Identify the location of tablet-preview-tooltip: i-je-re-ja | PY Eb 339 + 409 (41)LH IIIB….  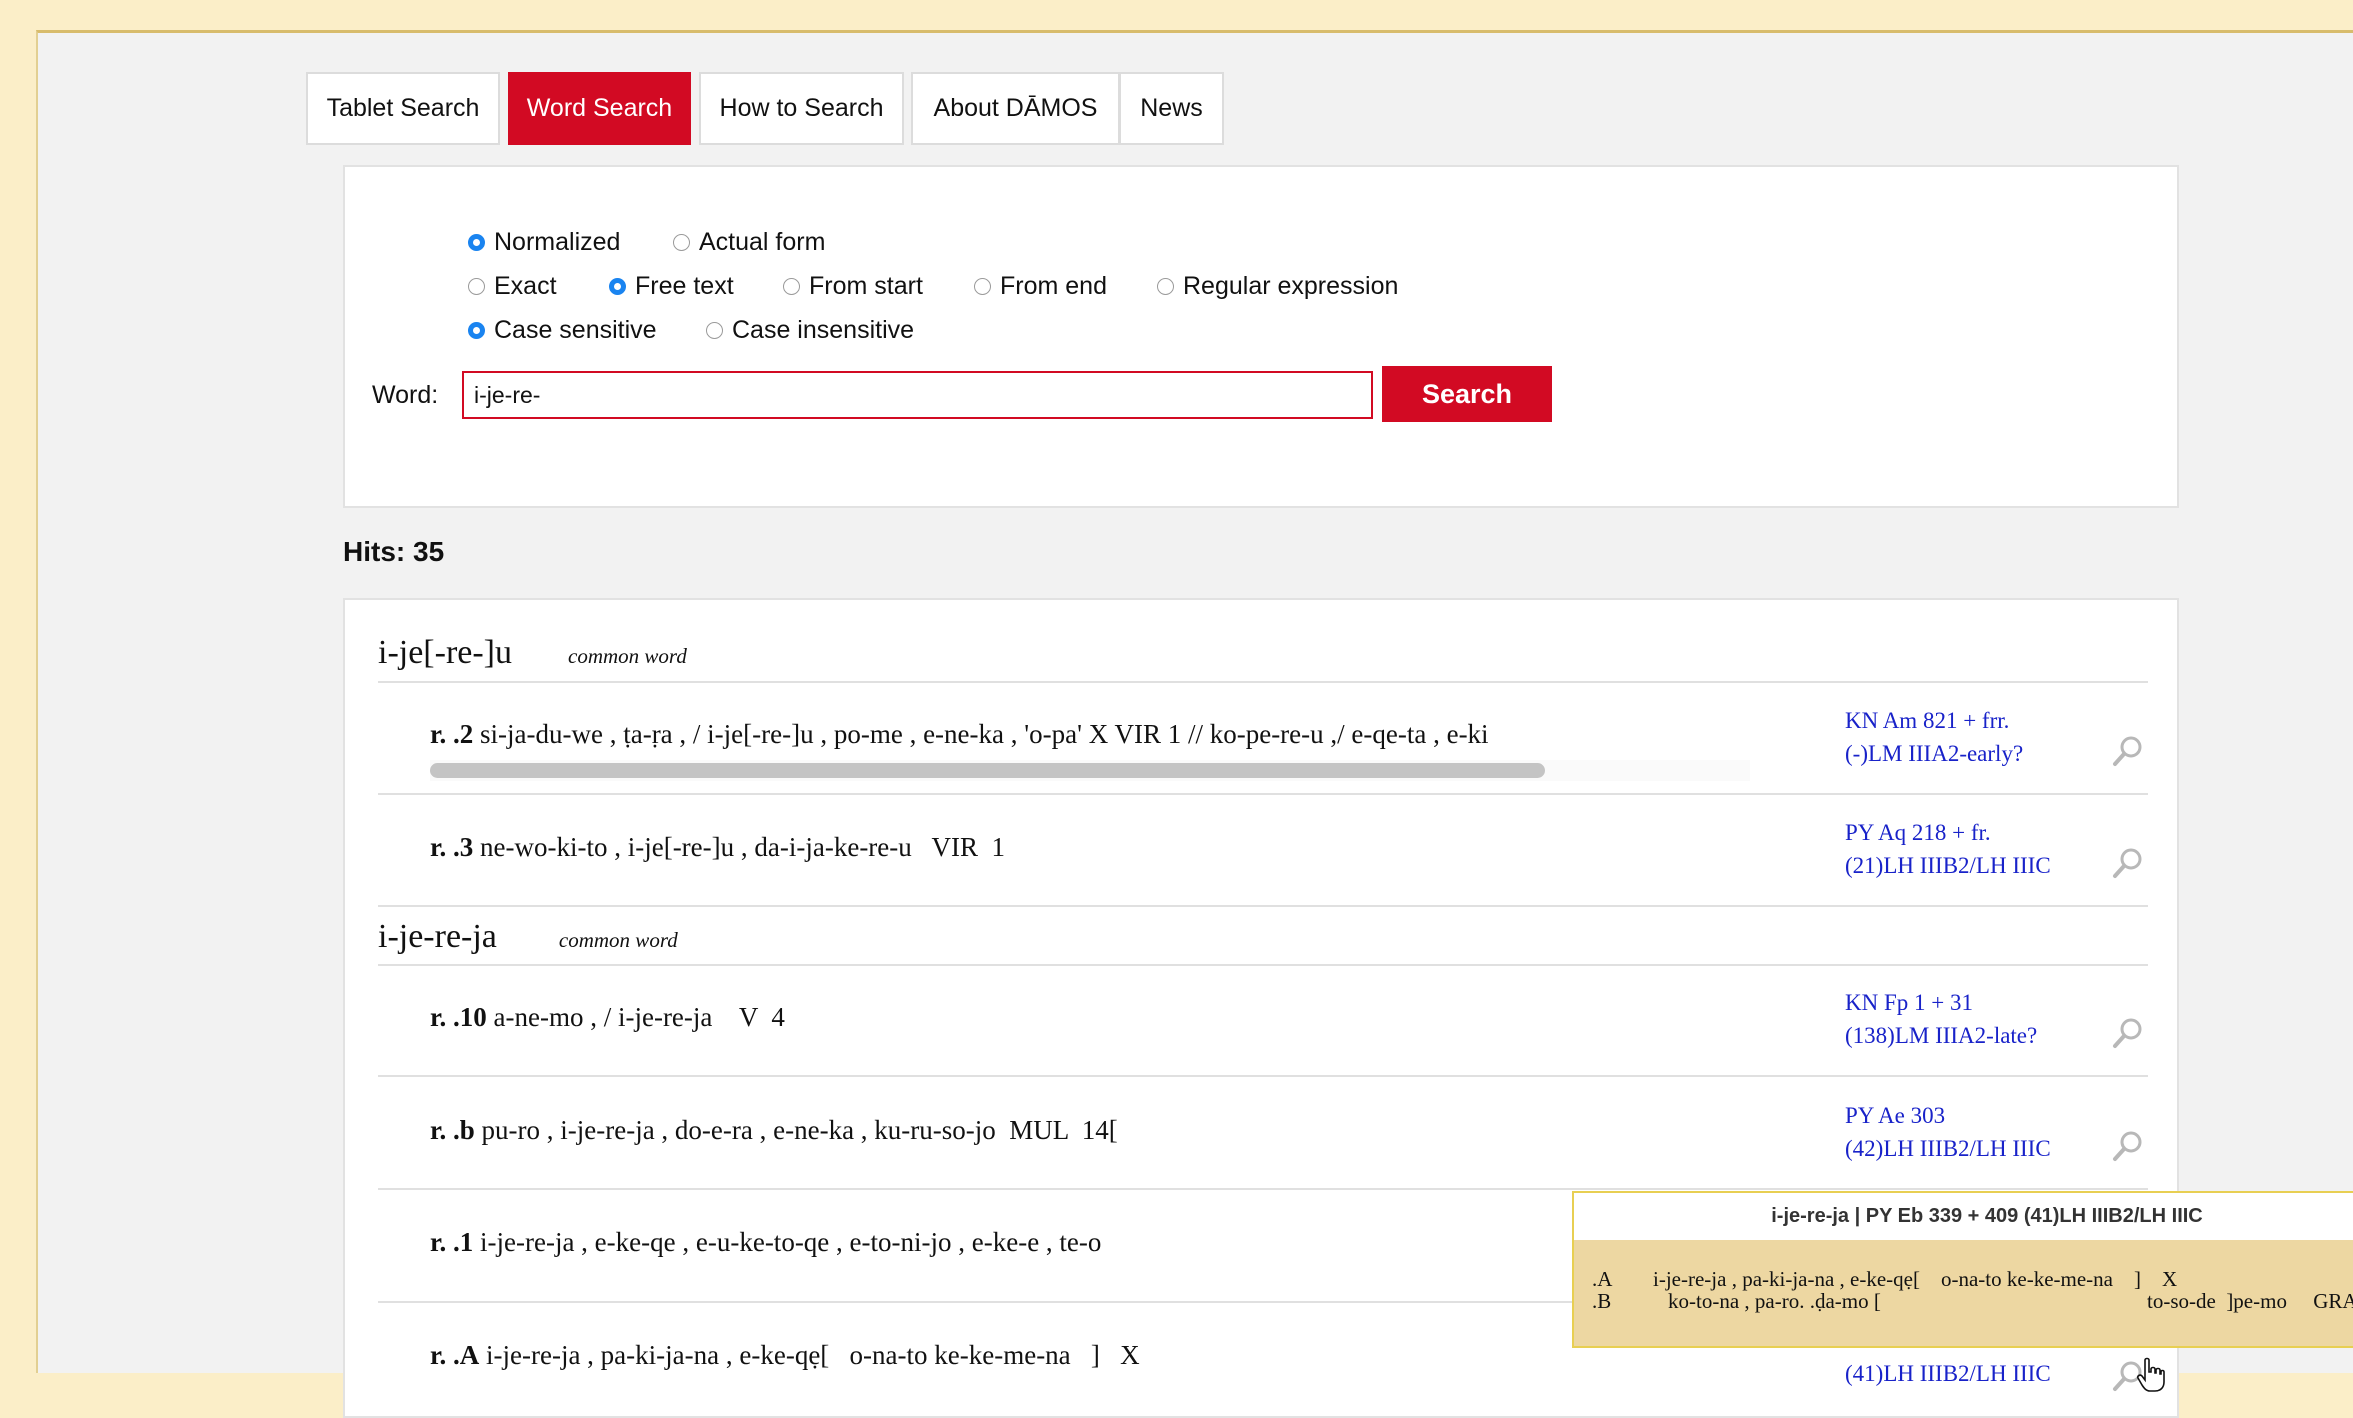
(1962, 1269).